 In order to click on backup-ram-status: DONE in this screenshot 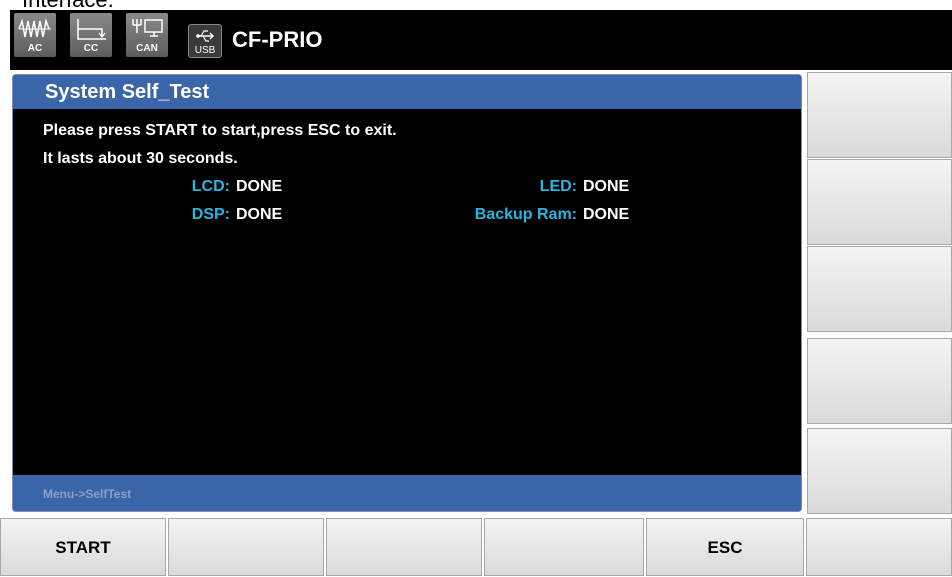, I will do `click(606, 214)`.